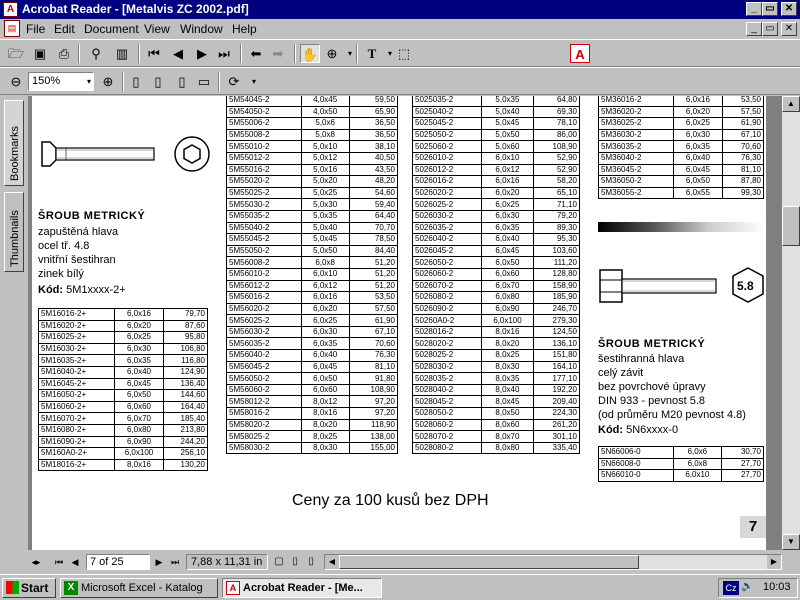 This screenshot has width=800, height=600. I want to click on menu-view: View, so click(157, 29).